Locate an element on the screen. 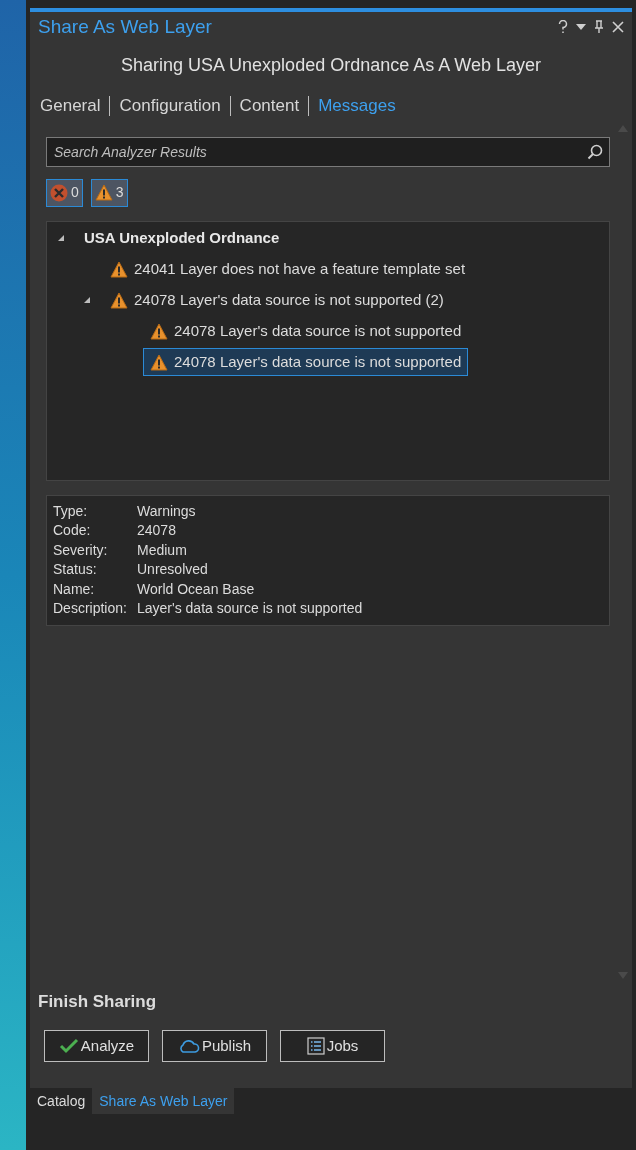 Image resolution: width=636 pixels, height=1150 pixels. list-icon is located at coordinates (315, 1046).